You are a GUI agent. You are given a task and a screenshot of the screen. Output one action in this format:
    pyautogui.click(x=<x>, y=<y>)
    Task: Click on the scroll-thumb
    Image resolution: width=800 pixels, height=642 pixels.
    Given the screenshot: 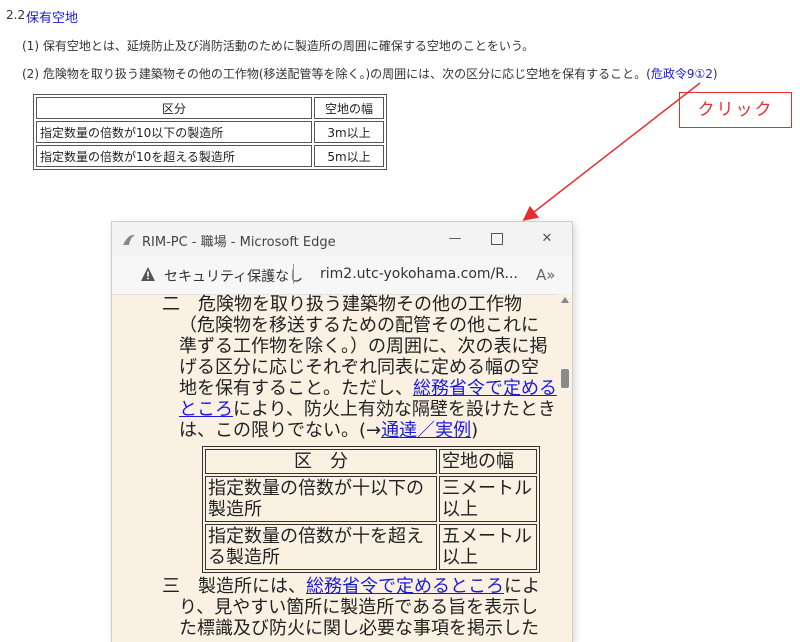 What is the action you would take?
    pyautogui.click(x=565, y=378)
    